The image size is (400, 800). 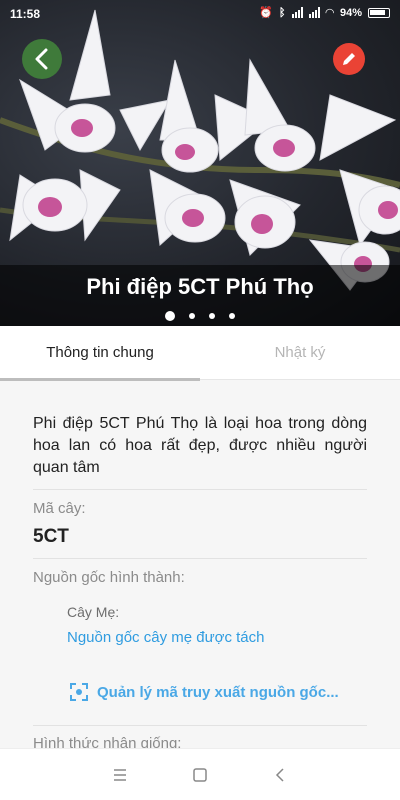 I want to click on home-square-icon, so click(x=200, y=774).